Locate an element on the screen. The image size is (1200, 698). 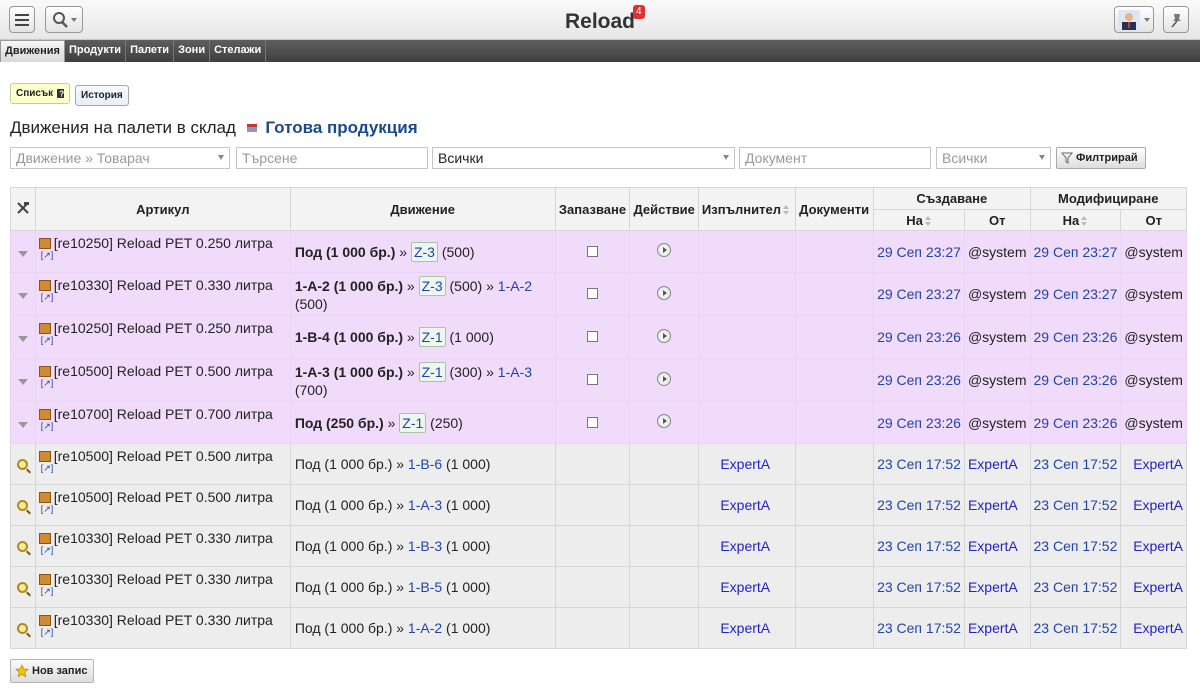
history-button: История is located at coordinates (102, 95).